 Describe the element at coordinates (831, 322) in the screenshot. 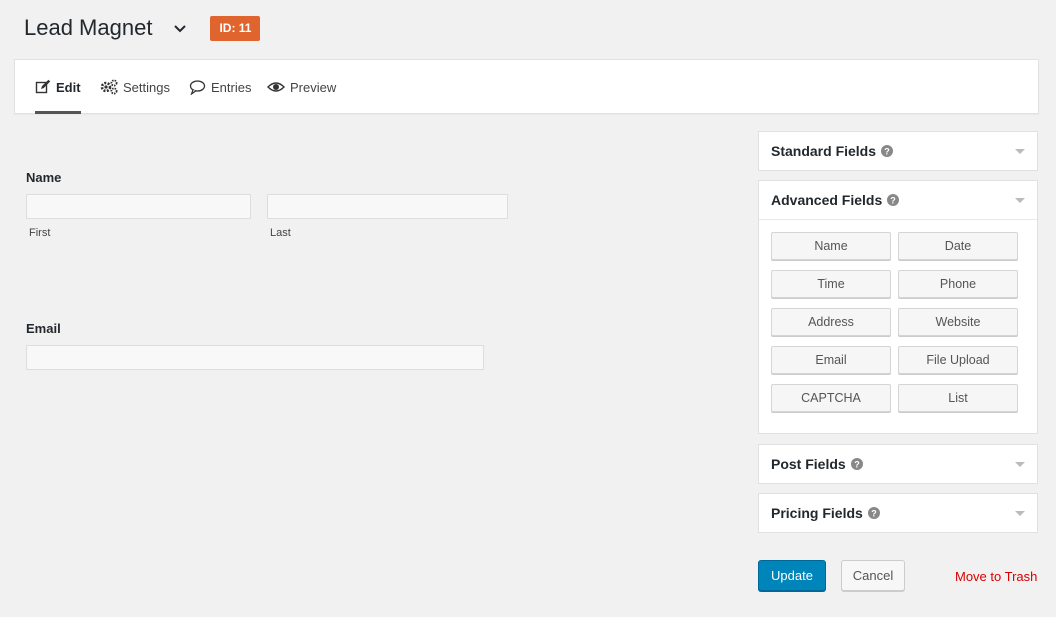

I see `add-address-field-button: Address` at that location.